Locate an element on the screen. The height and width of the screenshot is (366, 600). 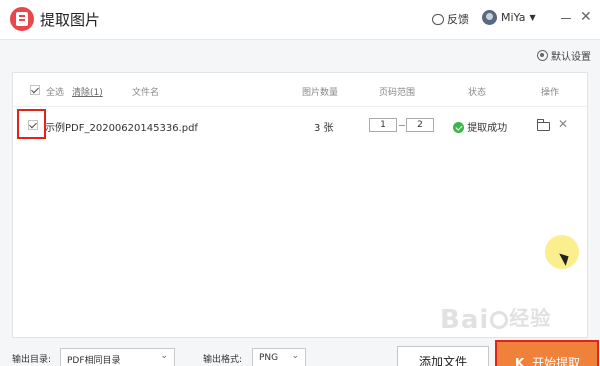
watermark: Bai 经验 is located at coordinates (495, 318).